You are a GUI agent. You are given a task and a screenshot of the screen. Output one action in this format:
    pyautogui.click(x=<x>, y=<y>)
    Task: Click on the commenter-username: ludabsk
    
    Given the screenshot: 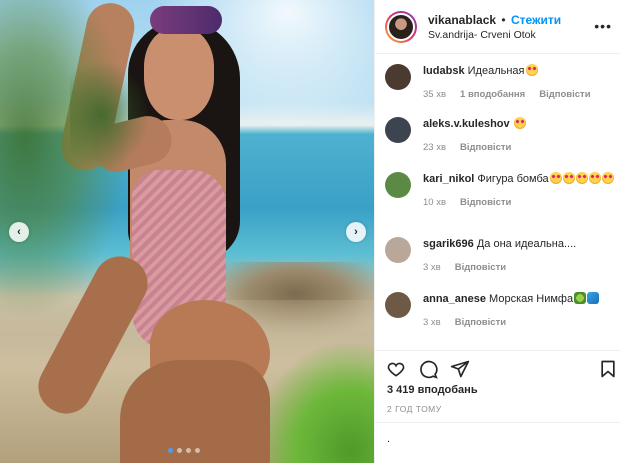 What is the action you would take?
    pyautogui.click(x=444, y=71)
    